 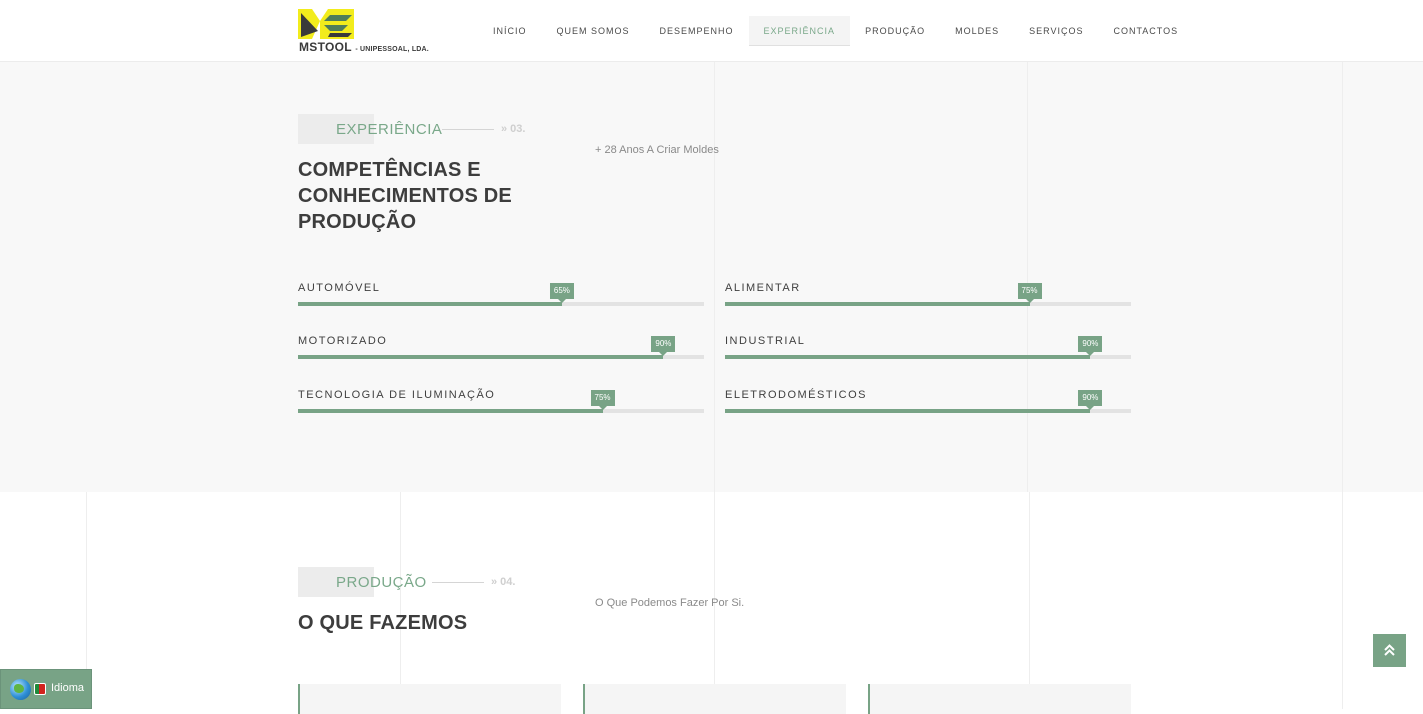 I want to click on nav-quem-somos: QUEM SOMOS, so click(x=593, y=31).